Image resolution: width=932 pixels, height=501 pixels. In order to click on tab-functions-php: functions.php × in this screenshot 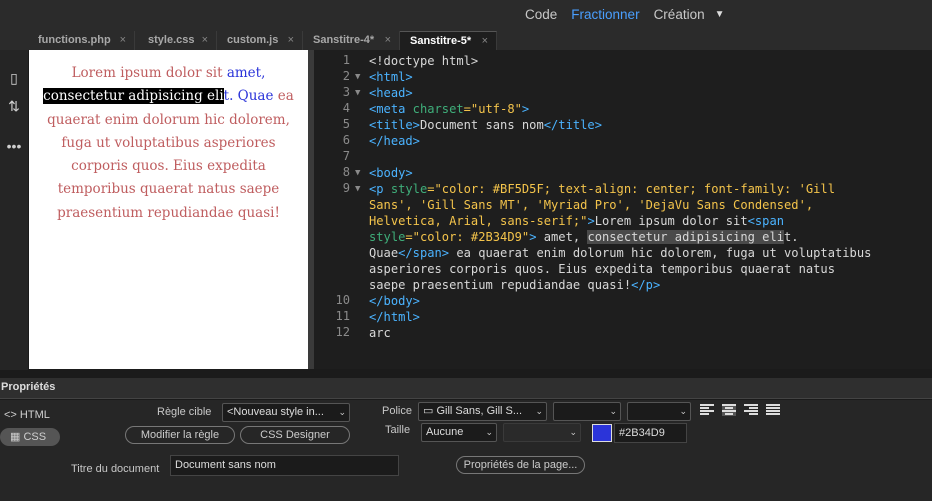, I will do `click(81, 40)`.